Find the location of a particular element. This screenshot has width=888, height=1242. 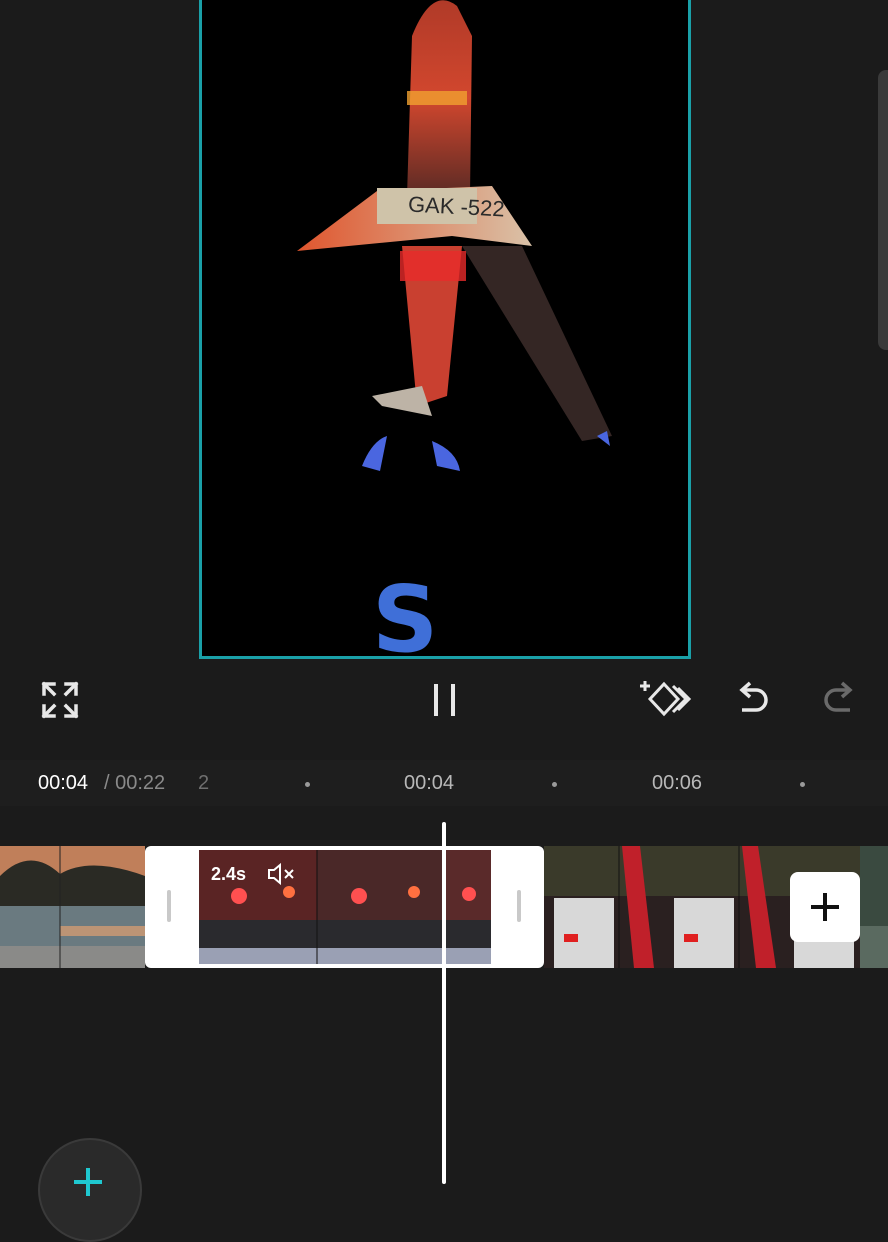

clip-duration-badge: 2.4s is located at coordinates (229, 874).